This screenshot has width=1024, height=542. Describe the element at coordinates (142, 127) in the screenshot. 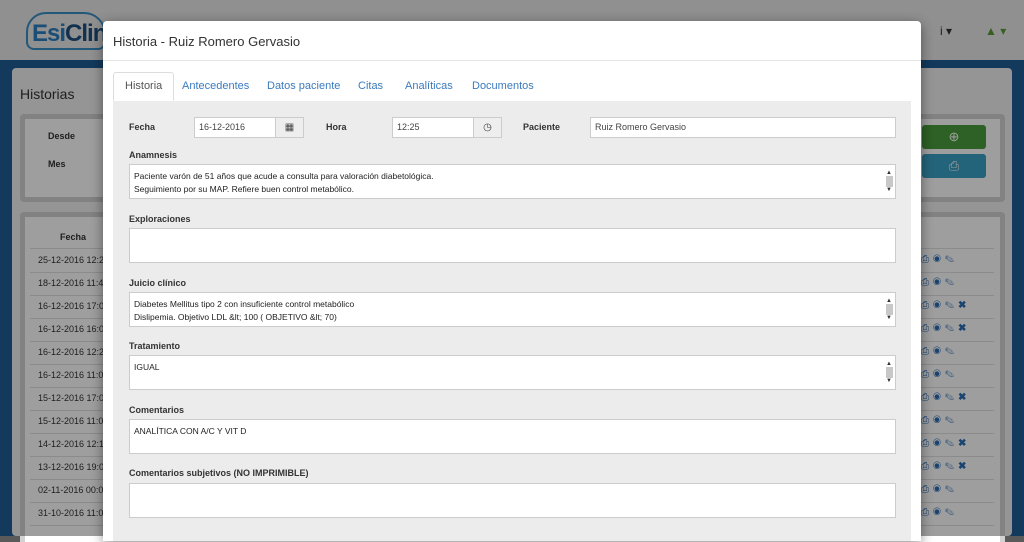

I see `fecha-label: Fecha` at that location.